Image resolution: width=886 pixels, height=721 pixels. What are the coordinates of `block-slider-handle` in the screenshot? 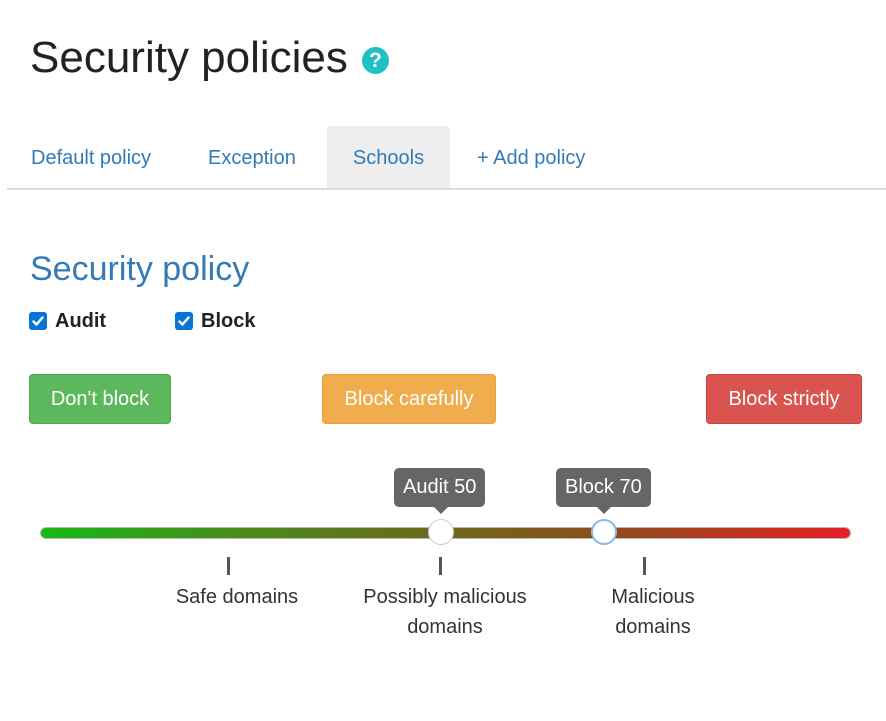 It's located at (604, 532).